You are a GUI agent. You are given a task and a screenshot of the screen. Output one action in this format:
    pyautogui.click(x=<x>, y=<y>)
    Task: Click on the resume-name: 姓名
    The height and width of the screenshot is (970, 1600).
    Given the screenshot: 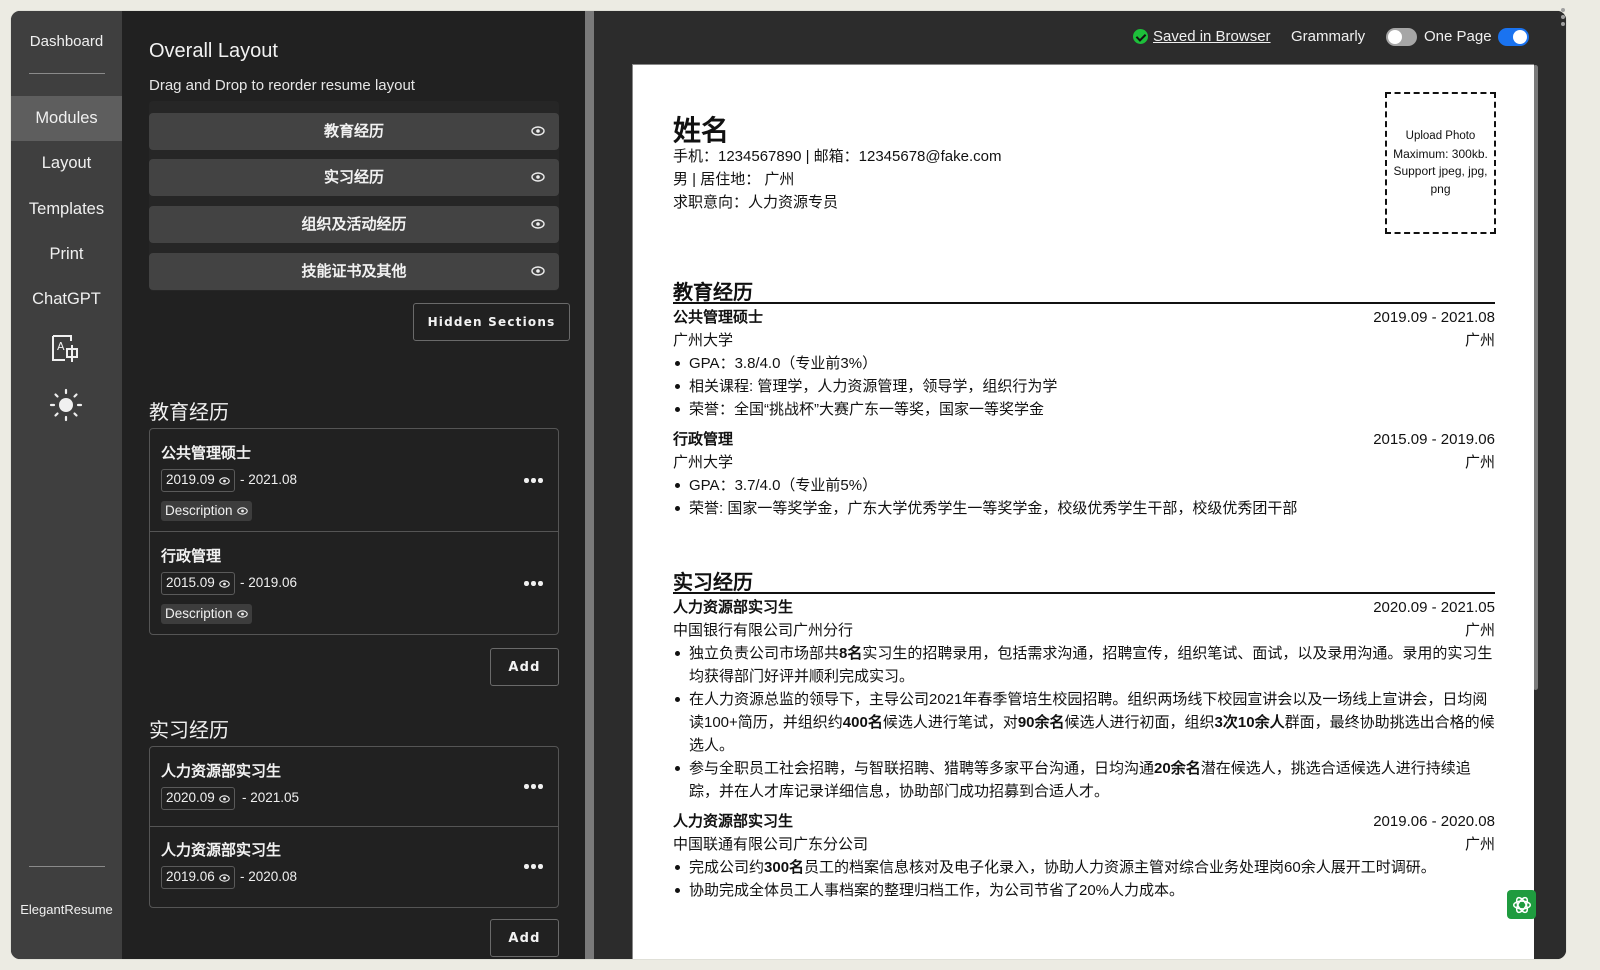 What is the action you would take?
    pyautogui.click(x=701, y=129)
    